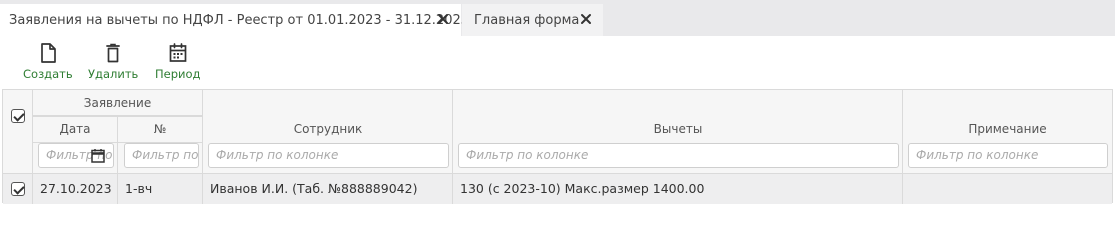  What do you see at coordinates (328, 129) in the screenshot?
I see `column-header-employee: Сотрудник` at bounding box center [328, 129].